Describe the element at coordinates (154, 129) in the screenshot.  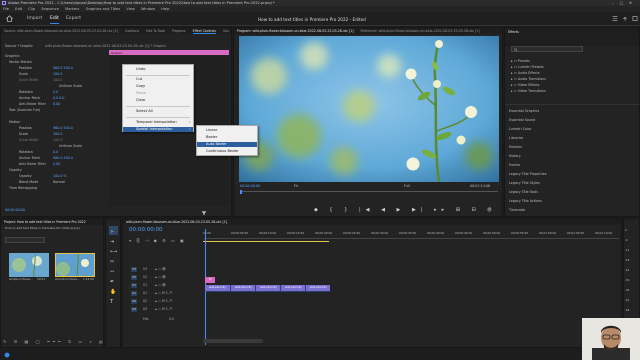
I see `ctx-spatial-interpolation: Spatial Interpolation` at that location.